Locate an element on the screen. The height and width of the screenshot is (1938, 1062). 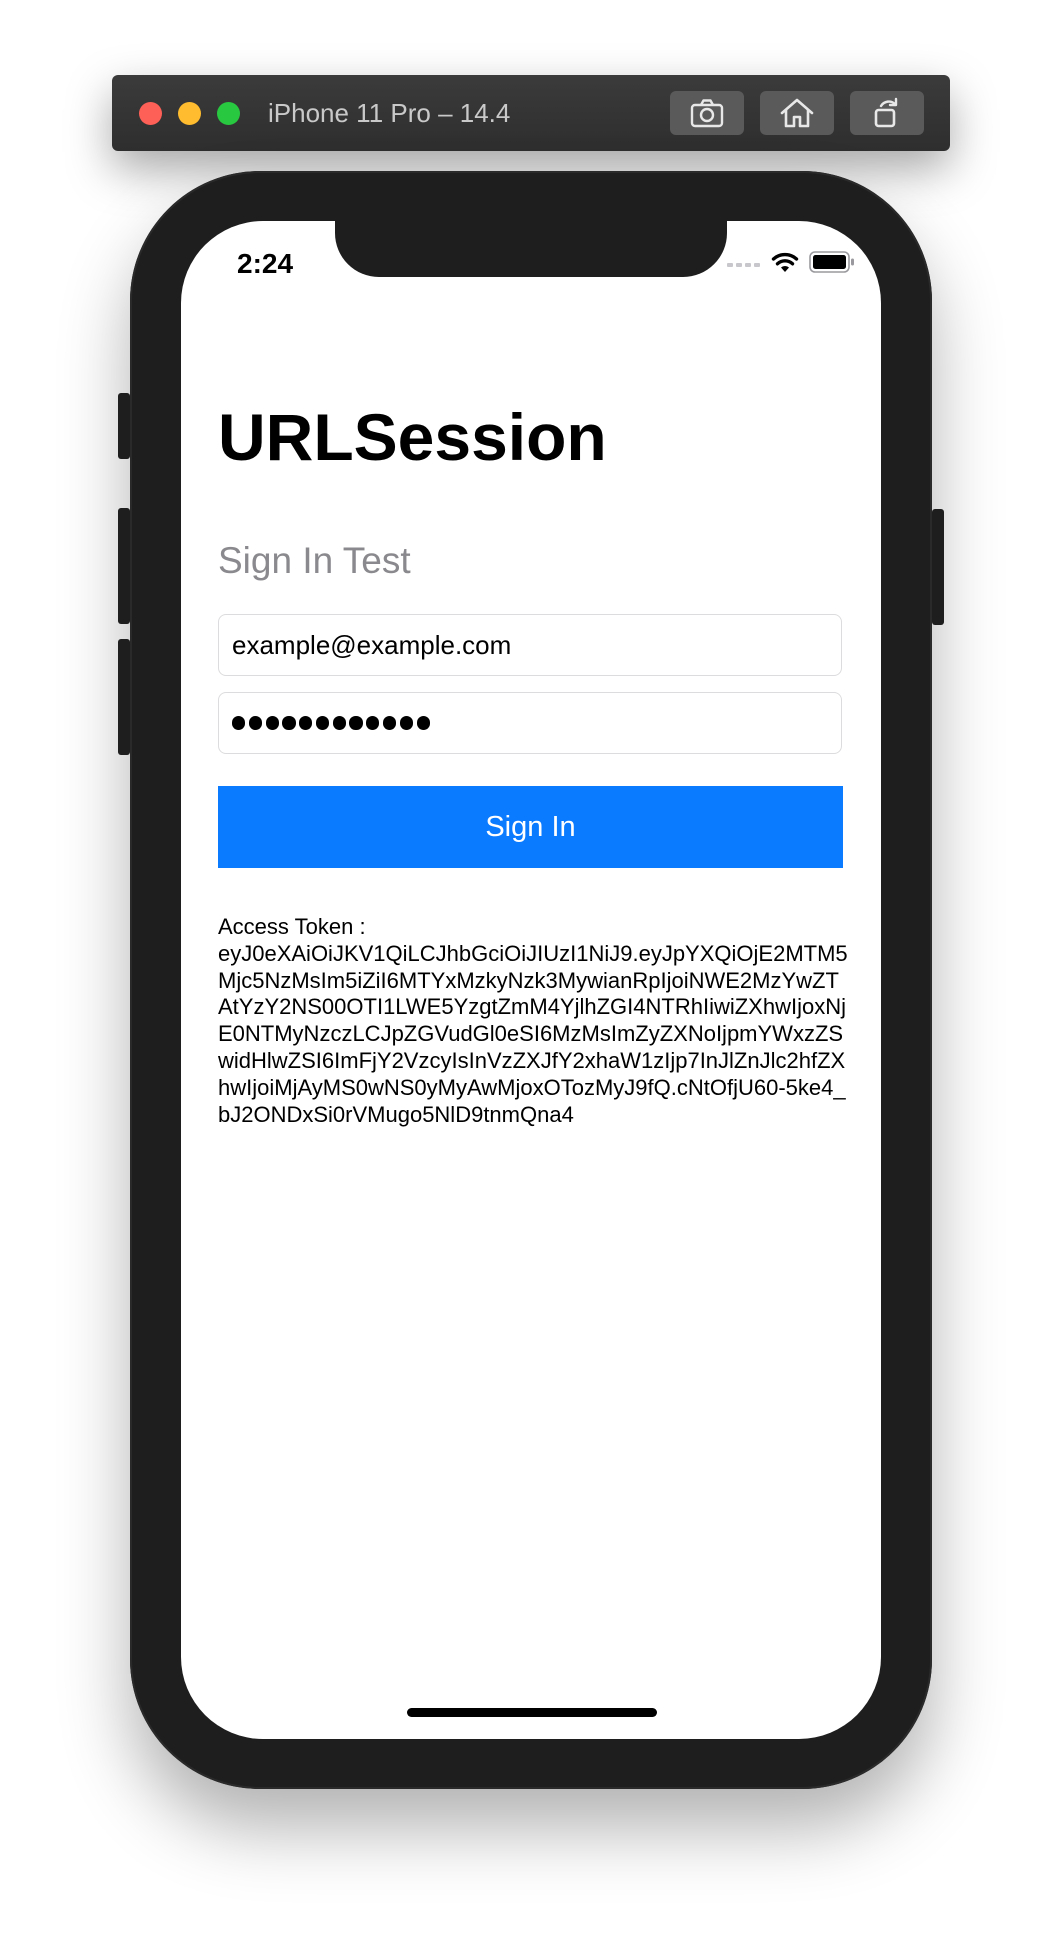
camera-icon is located at coordinates (707, 113).